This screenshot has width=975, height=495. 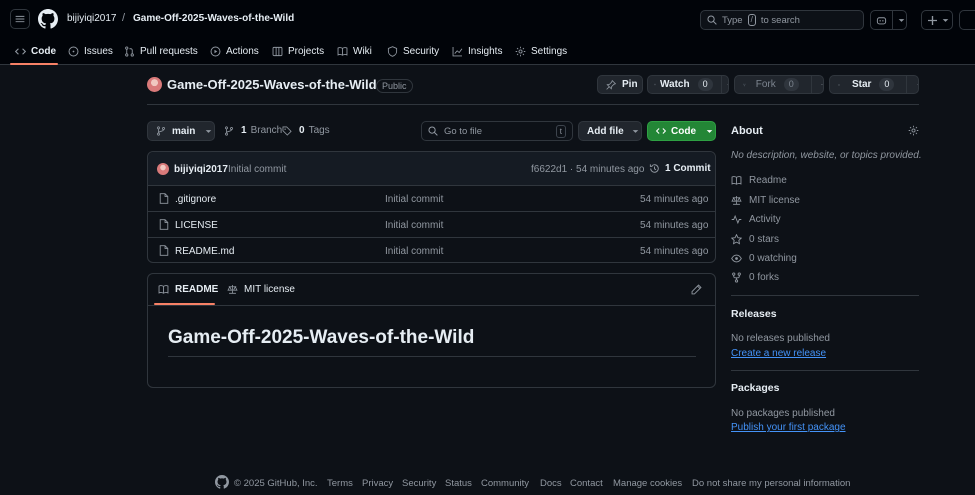 What do you see at coordinates (755, 388) in the screenshot?
I see `packages-title: Packages` at bounding box center [755, 388].